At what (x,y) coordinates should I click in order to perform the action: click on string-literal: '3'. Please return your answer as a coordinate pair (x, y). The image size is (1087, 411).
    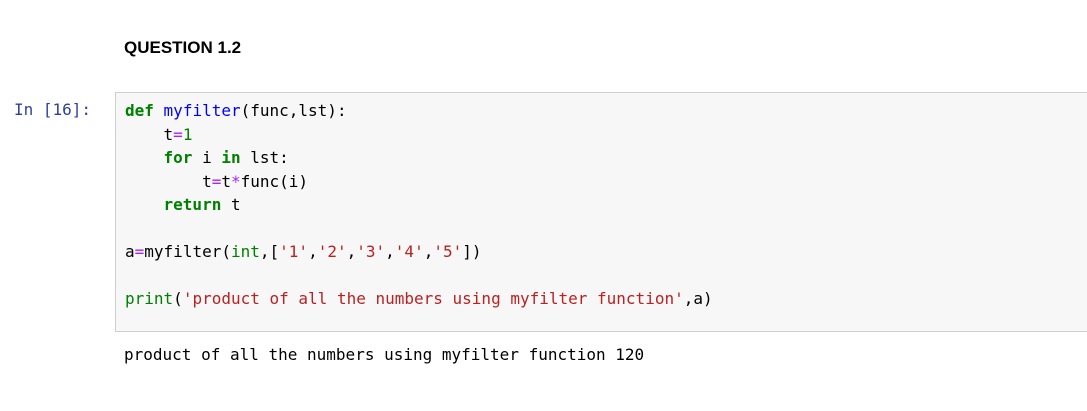
    Looking at the image, I should click on (371, 251).